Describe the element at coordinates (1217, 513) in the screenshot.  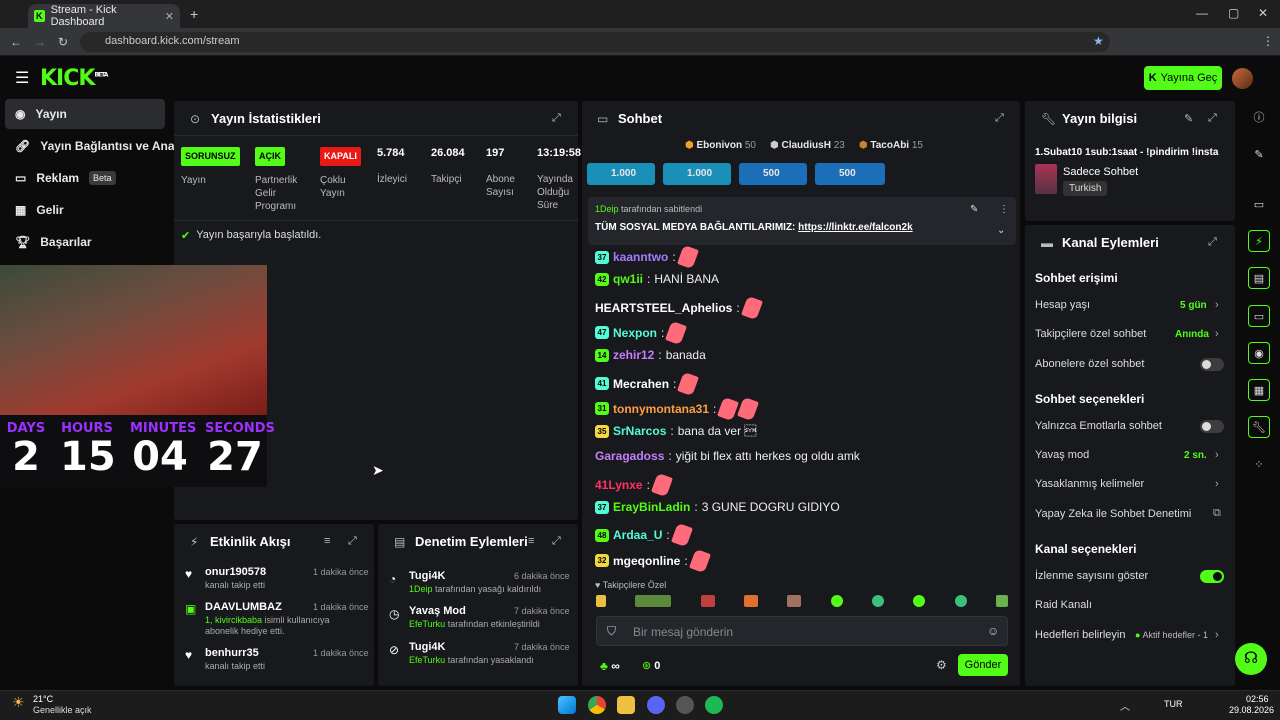
I see `external-link-icon: ⧉` at that location.